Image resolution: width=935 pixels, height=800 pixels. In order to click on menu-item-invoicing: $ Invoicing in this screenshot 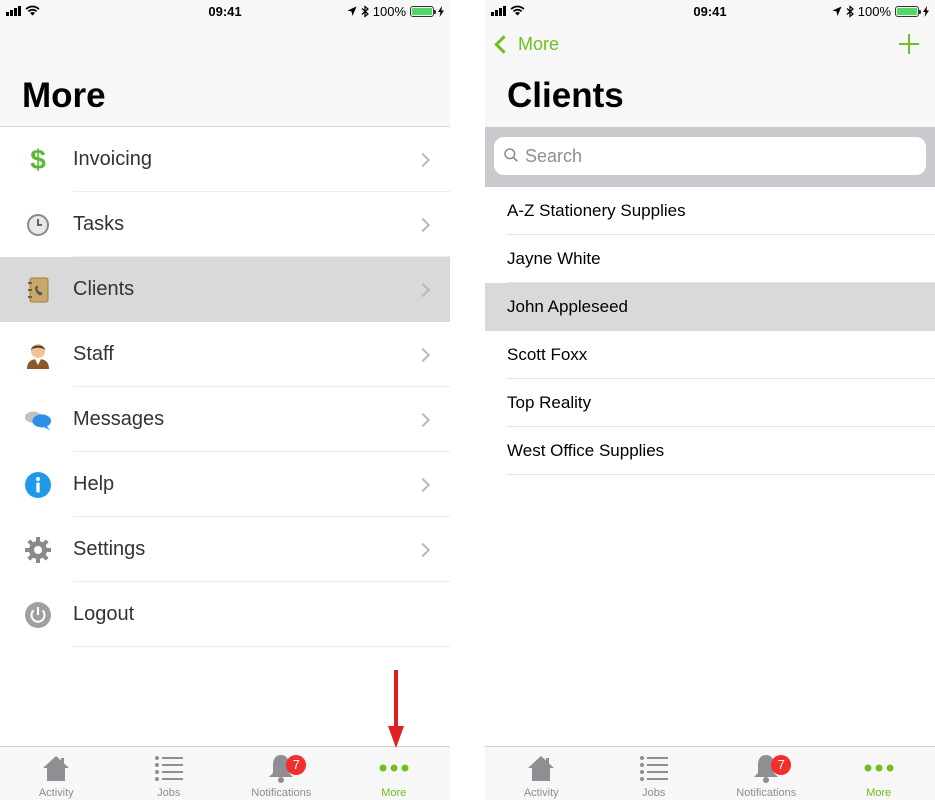, I will do `click(225, 159)`.